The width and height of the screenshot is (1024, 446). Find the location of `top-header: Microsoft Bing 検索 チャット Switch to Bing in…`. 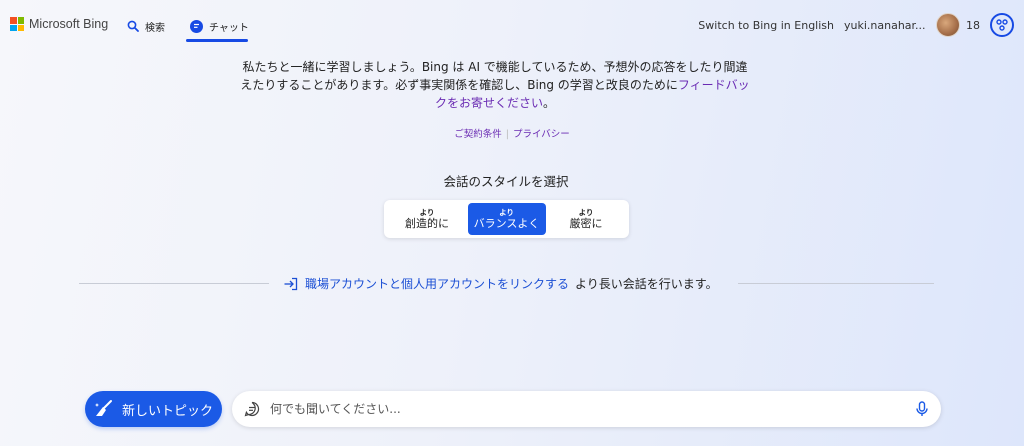

top-header: Microsoft Bing 検索 チャット Switch to Bing in… is located at coordinates (512, 24).